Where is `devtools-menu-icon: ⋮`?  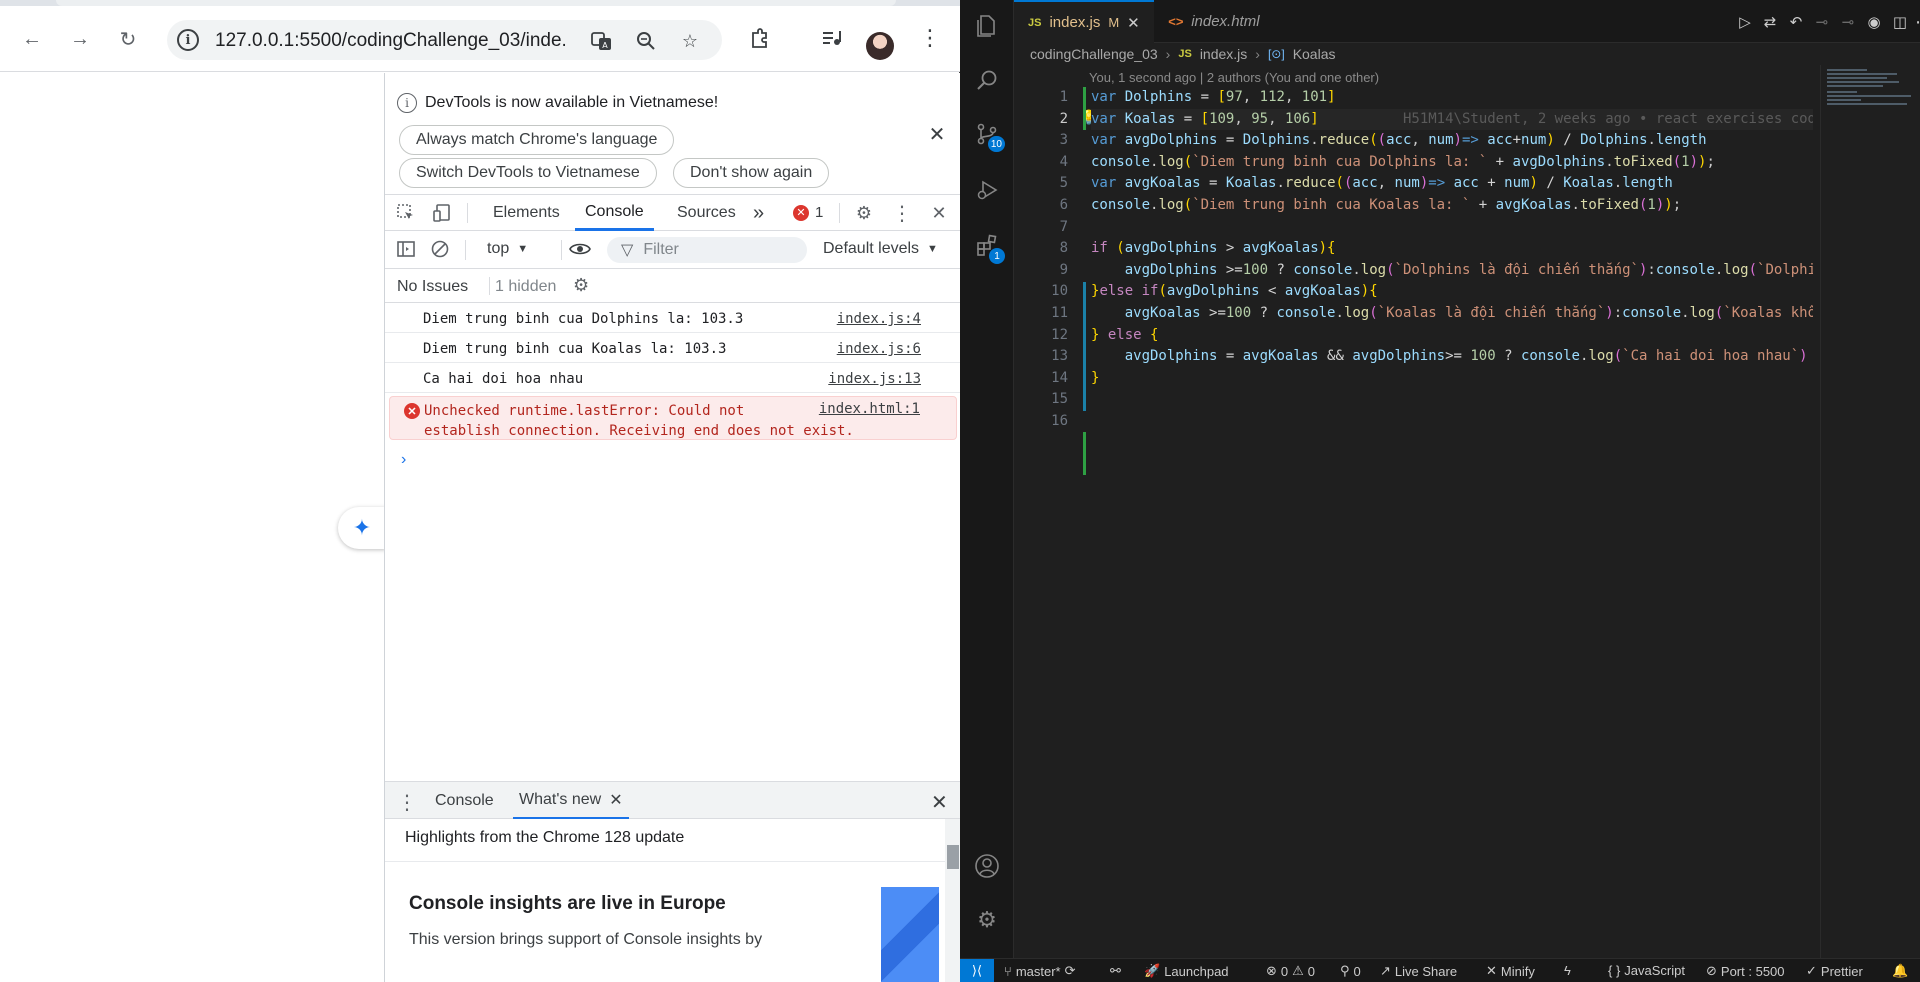 devtools-menu-icon: ⋮ is located at coordinates (902, 213).